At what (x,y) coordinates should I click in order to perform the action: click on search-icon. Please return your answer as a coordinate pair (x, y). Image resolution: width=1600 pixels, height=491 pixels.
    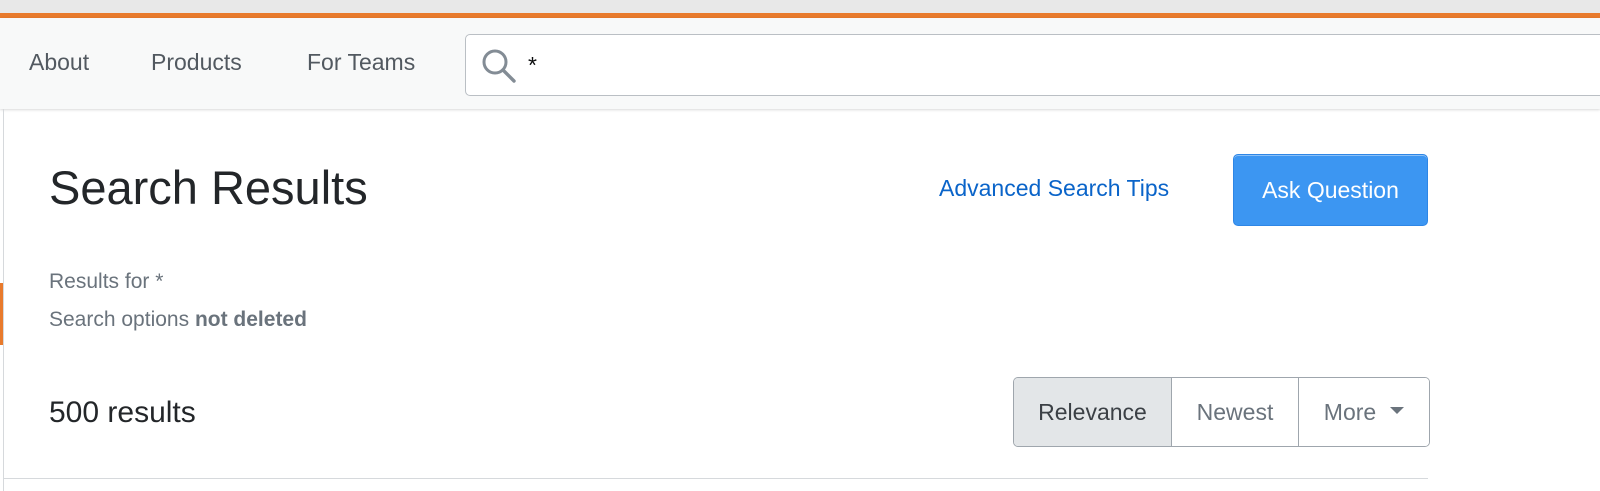
    Looking at the image, I should click on (499, 66).